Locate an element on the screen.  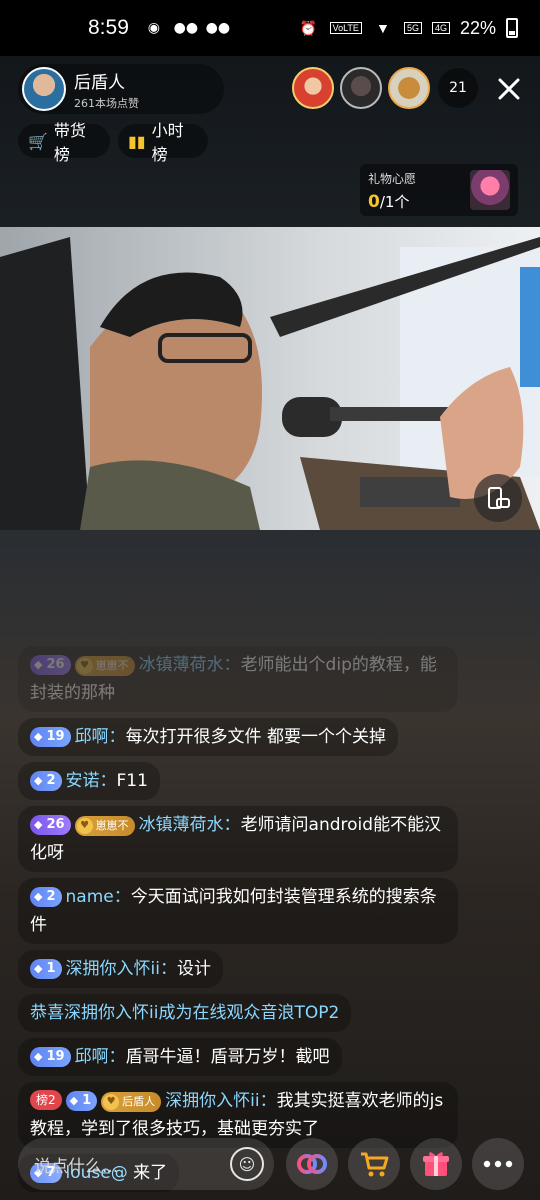
more-dots-icon is located at coordinates (498, 1164).